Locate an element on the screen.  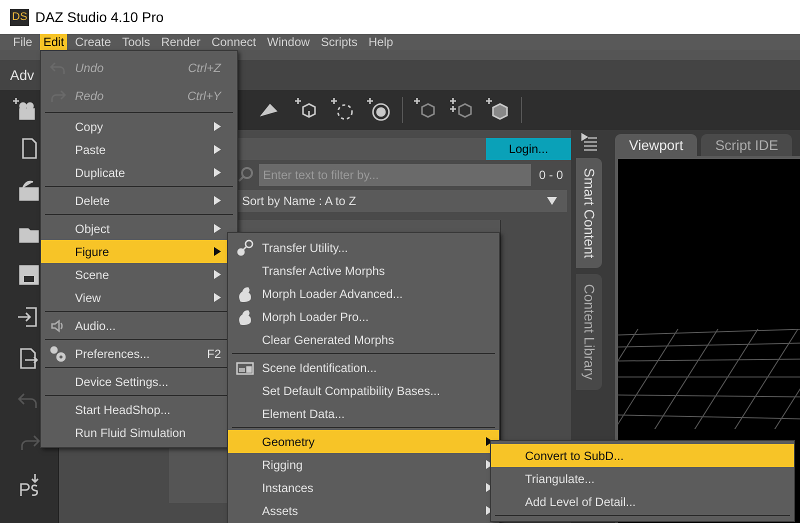
app-logo: DS is located at coordinates (20, 17).